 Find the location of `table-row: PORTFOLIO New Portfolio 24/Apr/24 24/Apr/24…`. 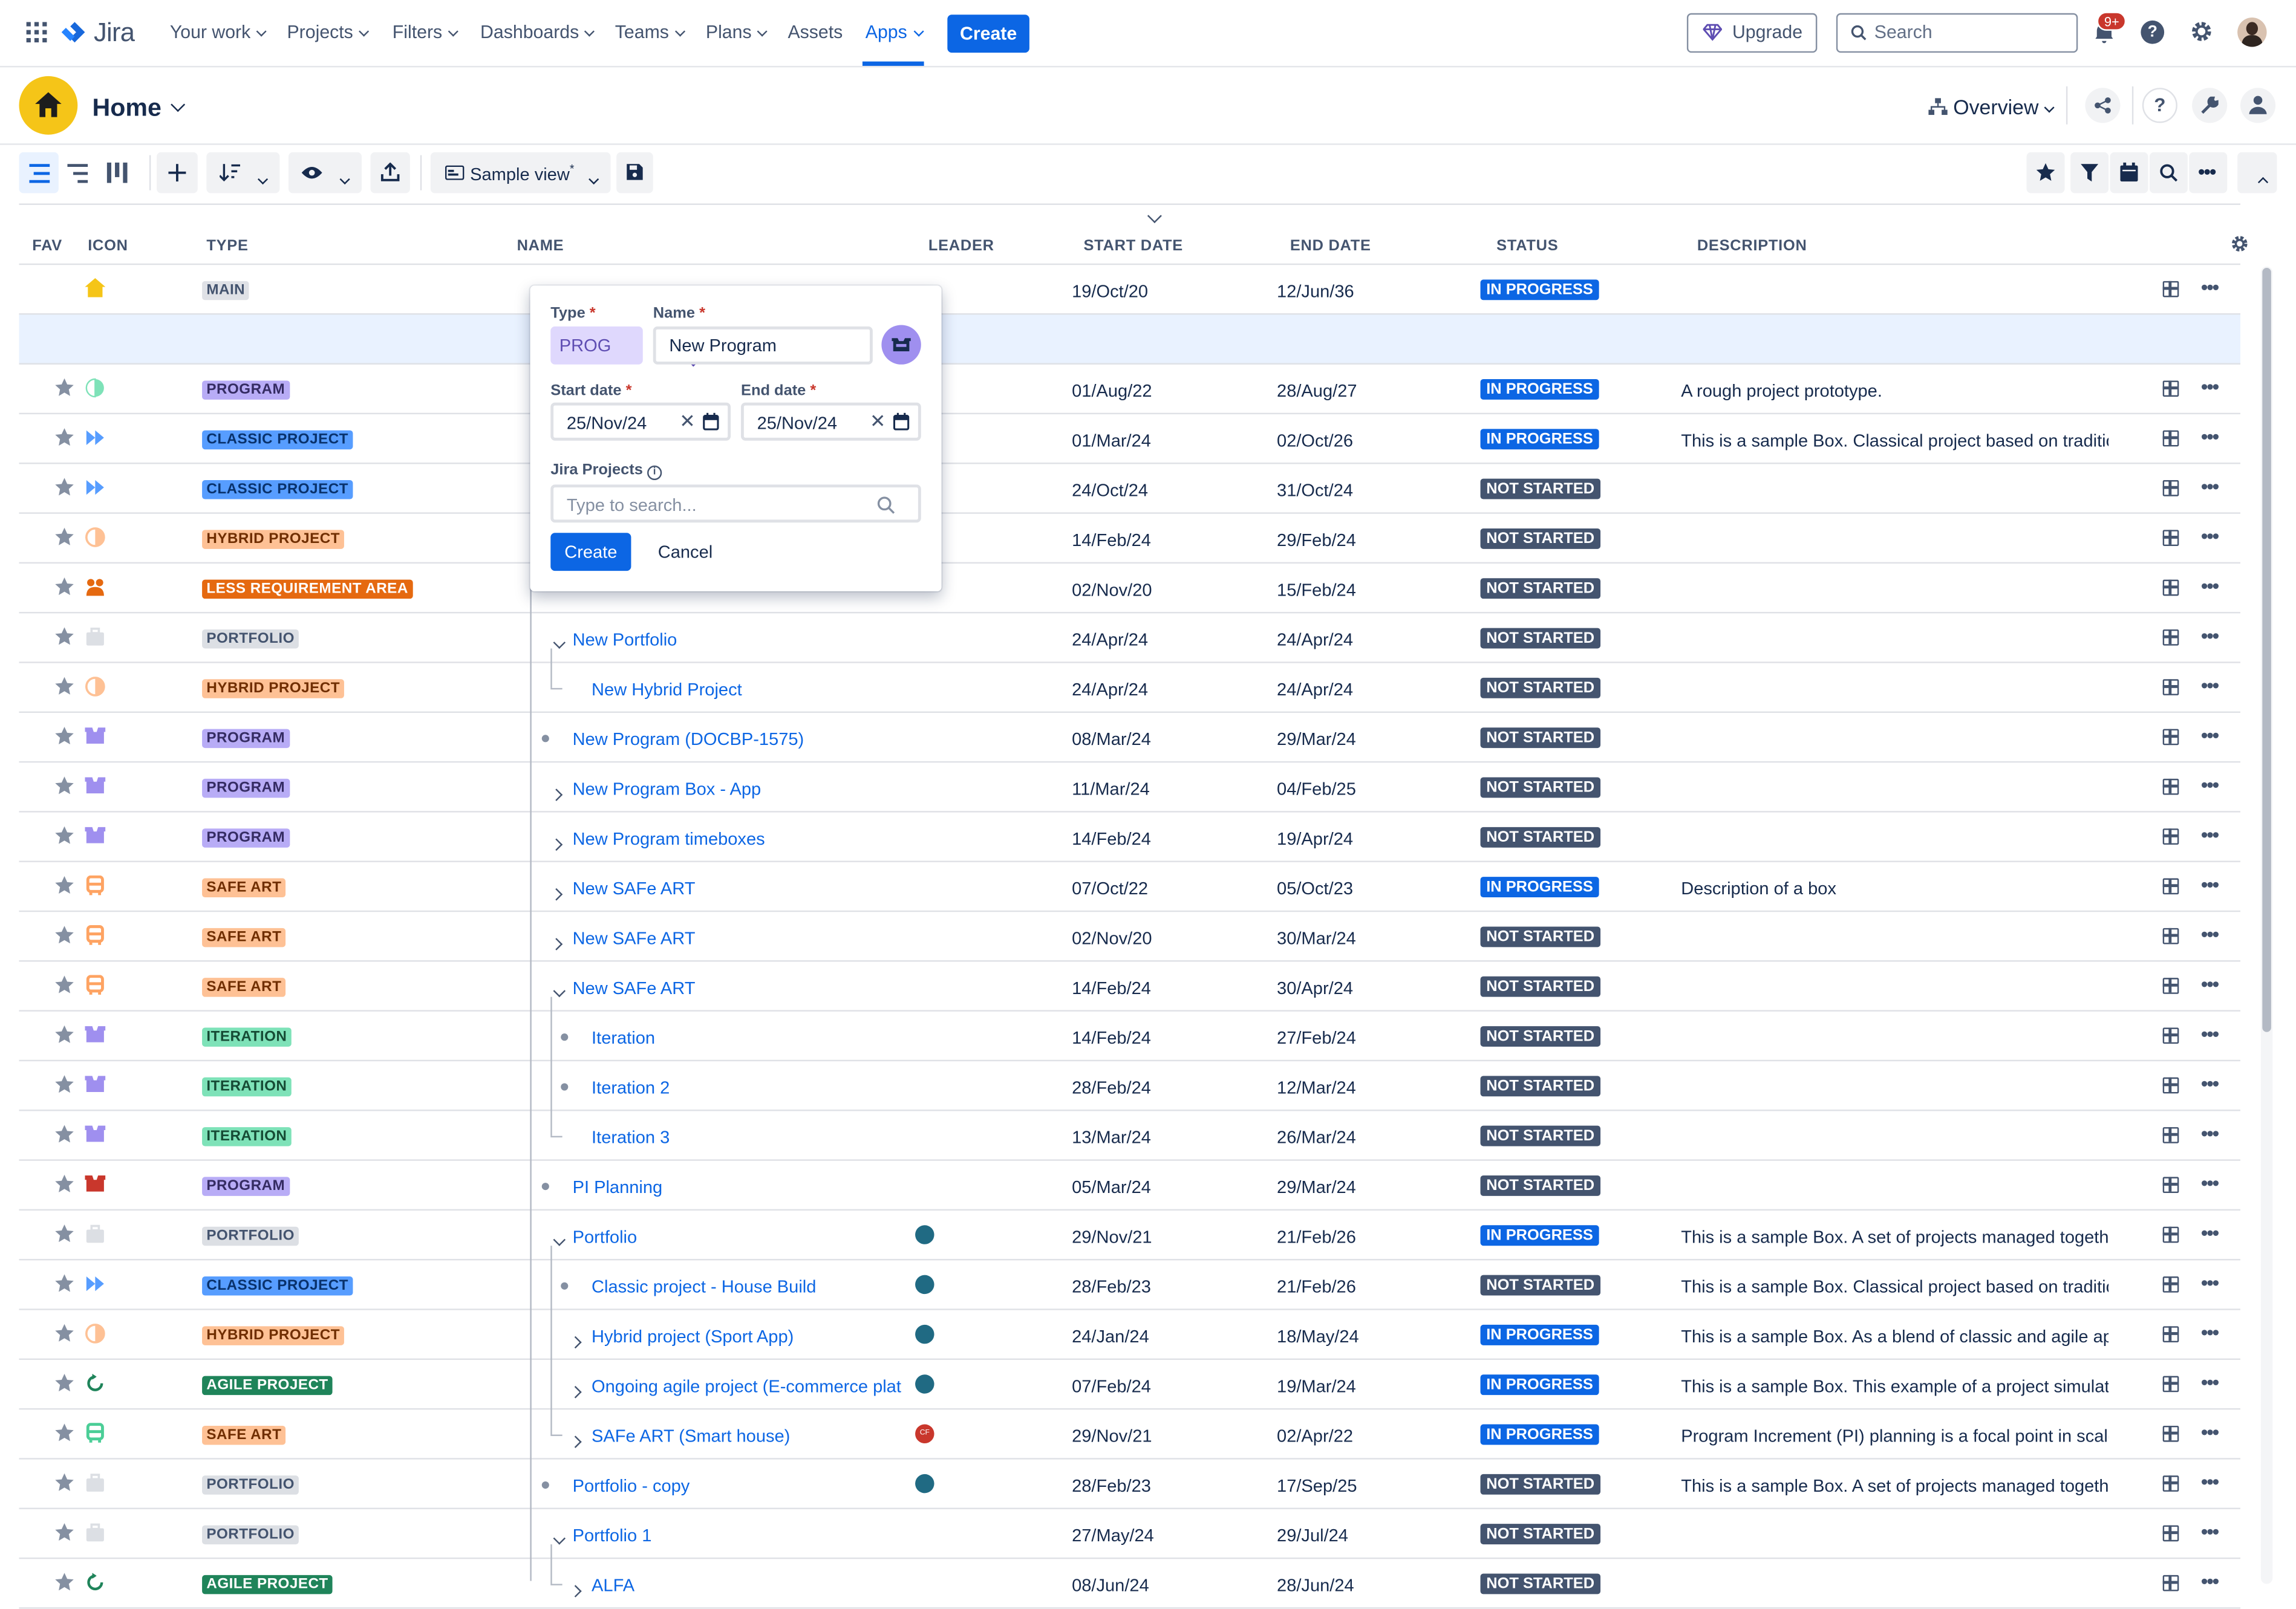

table-row: PORTFOLIO New Portfolio 24/Apr/24 24/Apr/24… is located at coordinates (1130, 638).